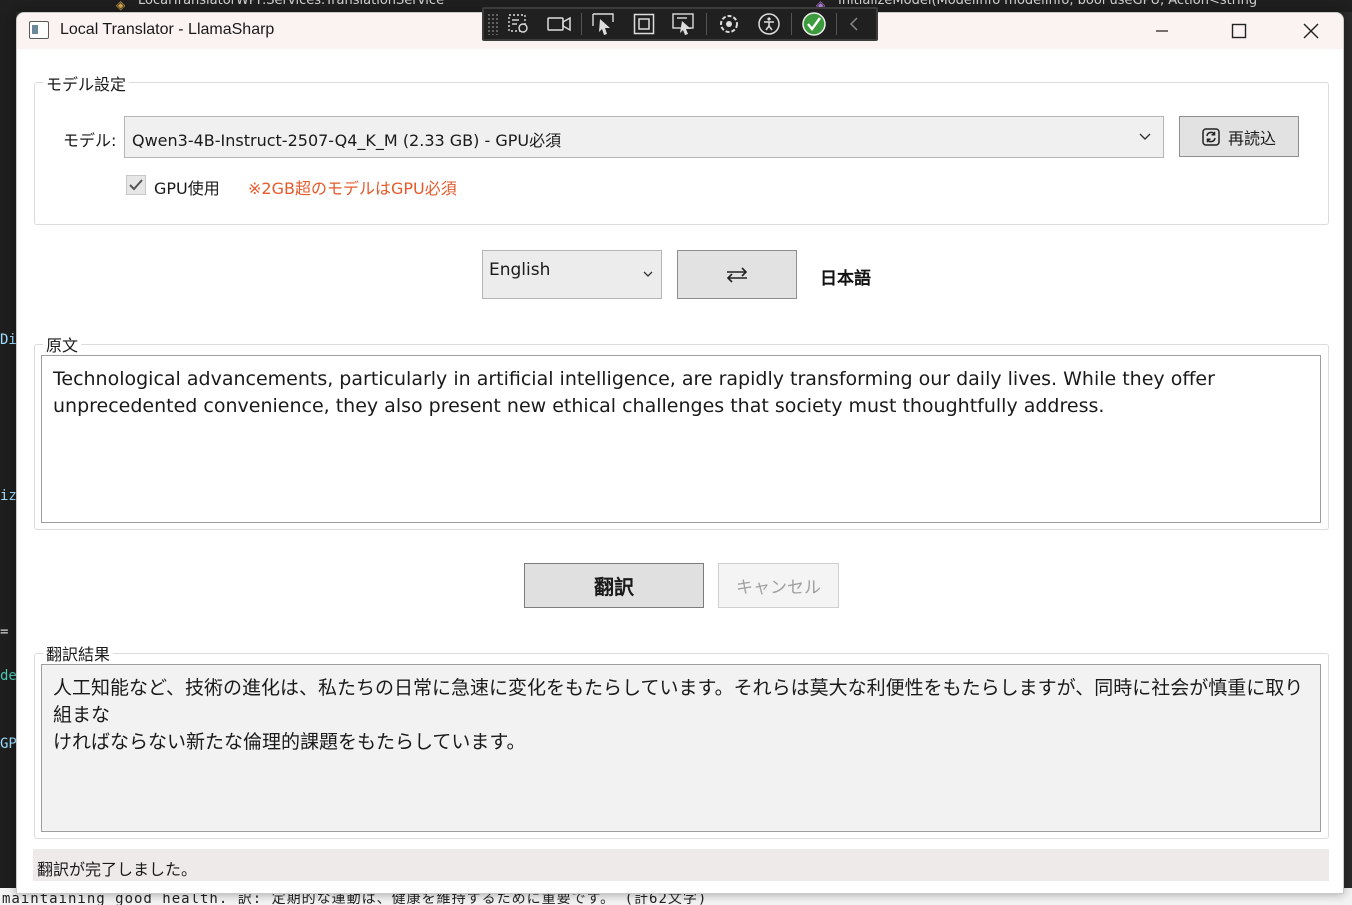 This screenshot has width=1352, height=905. I want to click on gpu-warning-text: ※2GB超のモデルはGPU必須, so click(352, 188).